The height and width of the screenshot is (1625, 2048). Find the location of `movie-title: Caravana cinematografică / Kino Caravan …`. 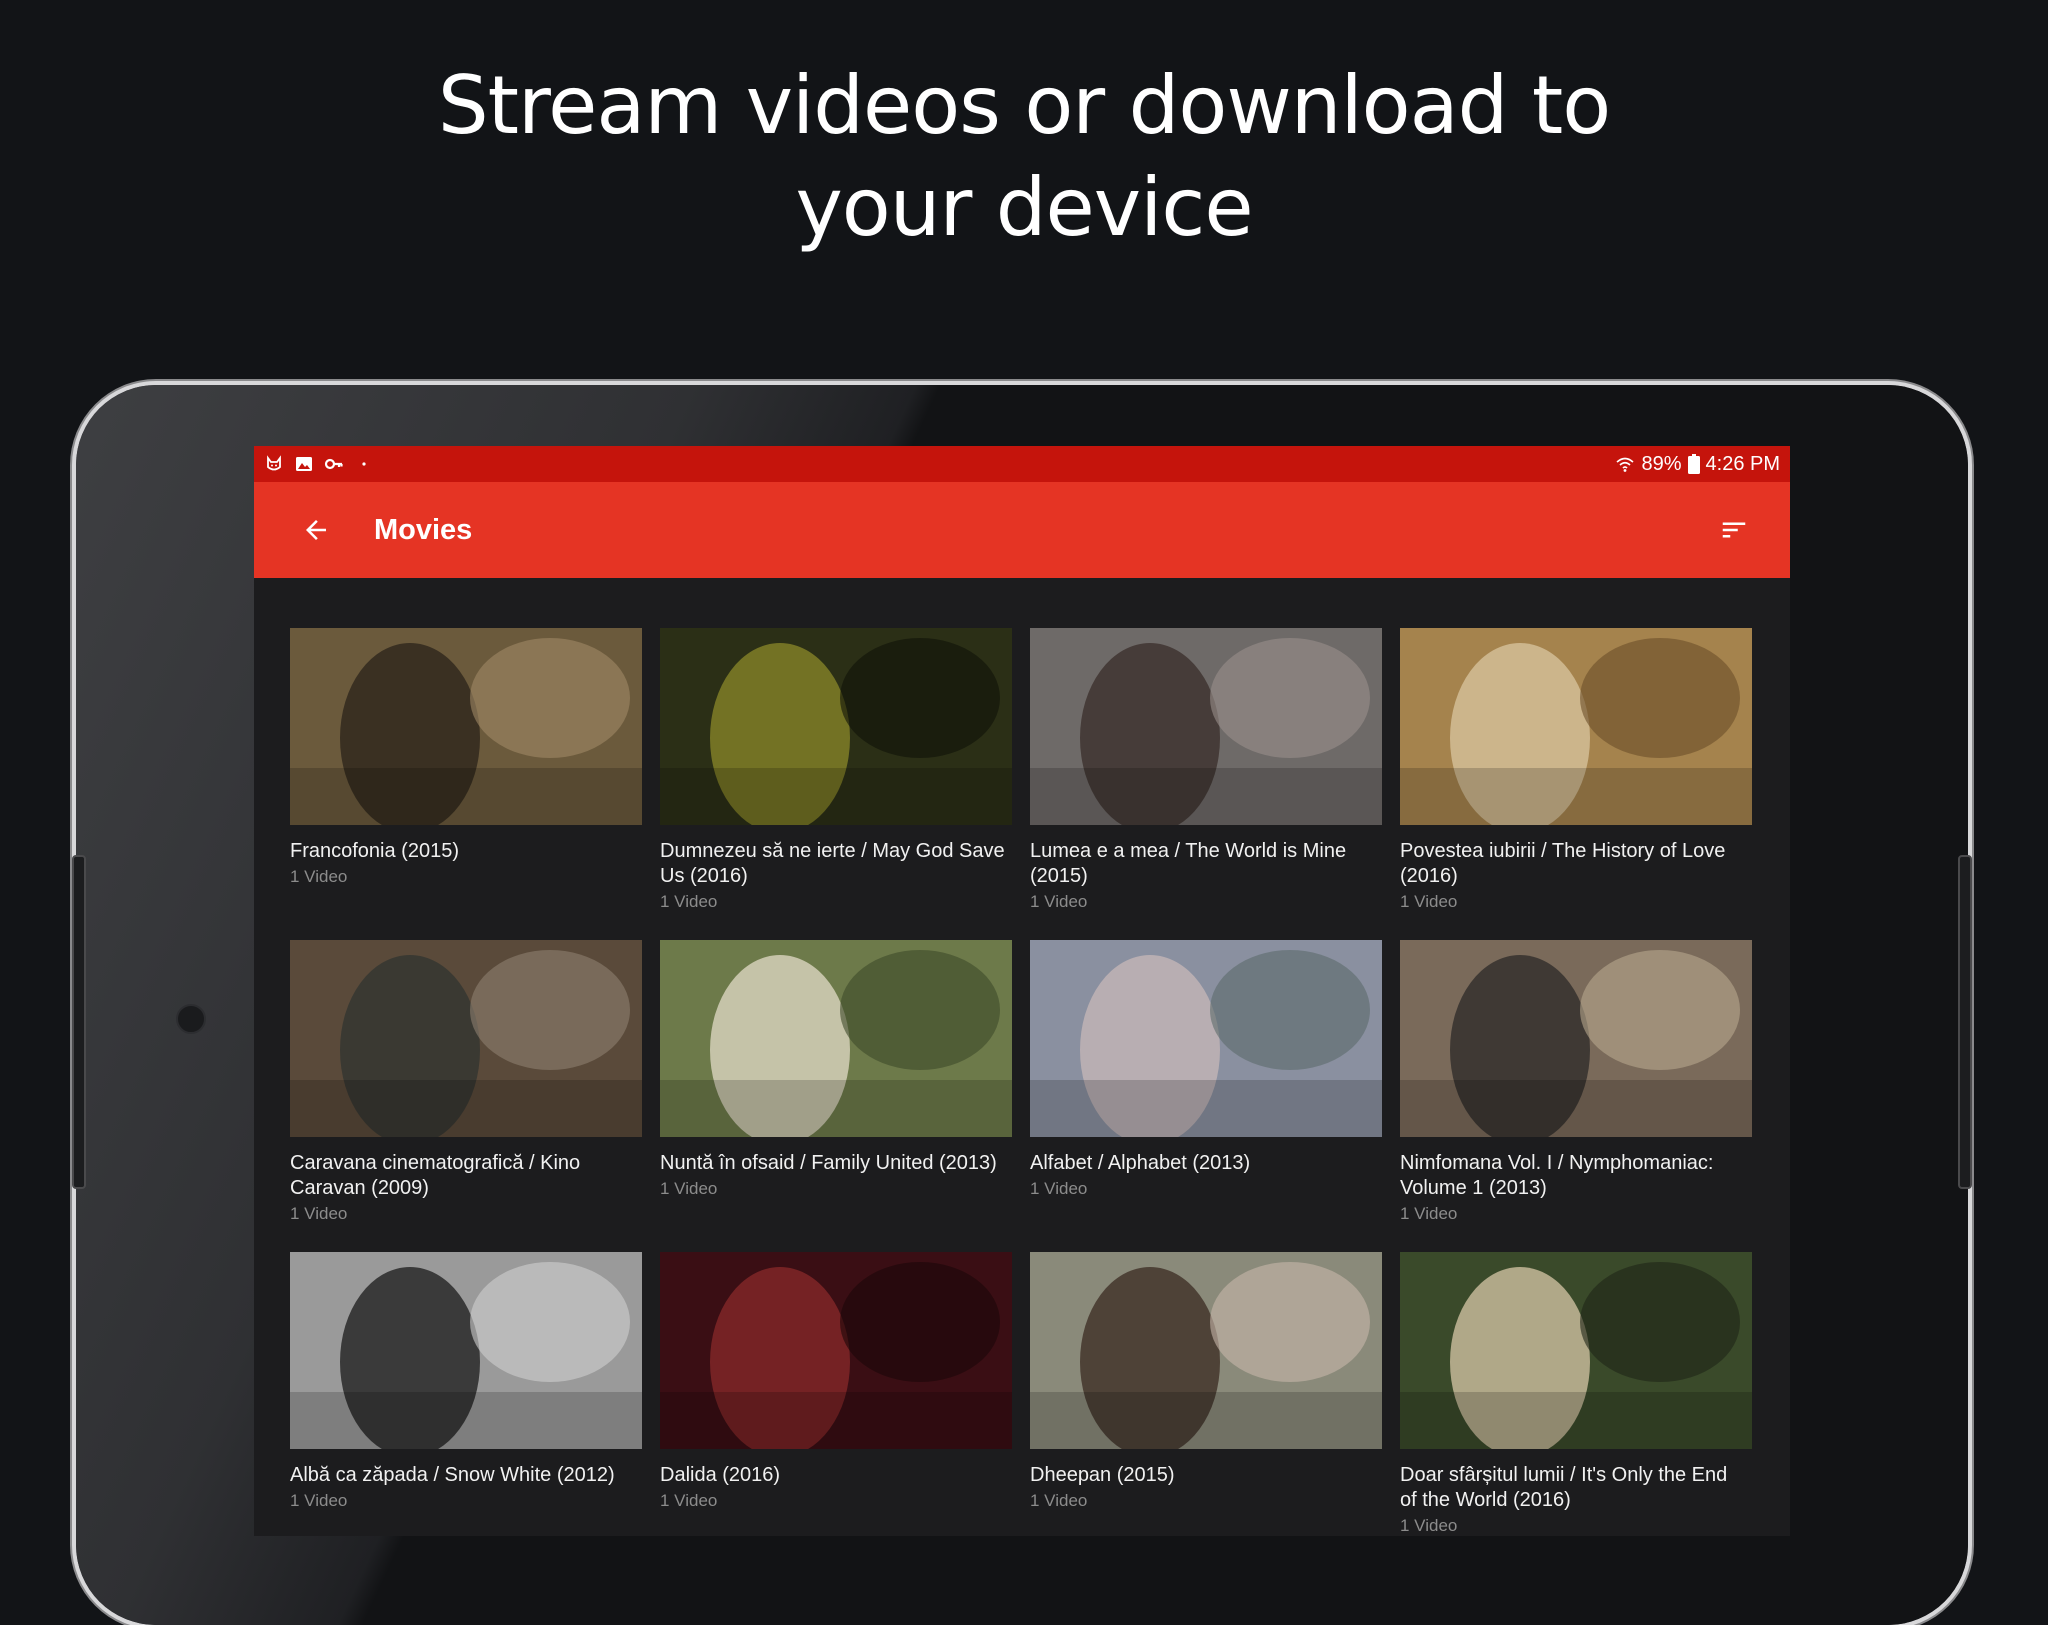

movie-title: Caravana cinematografică / Kino Caravan … is located at coordinates (435, 1175).